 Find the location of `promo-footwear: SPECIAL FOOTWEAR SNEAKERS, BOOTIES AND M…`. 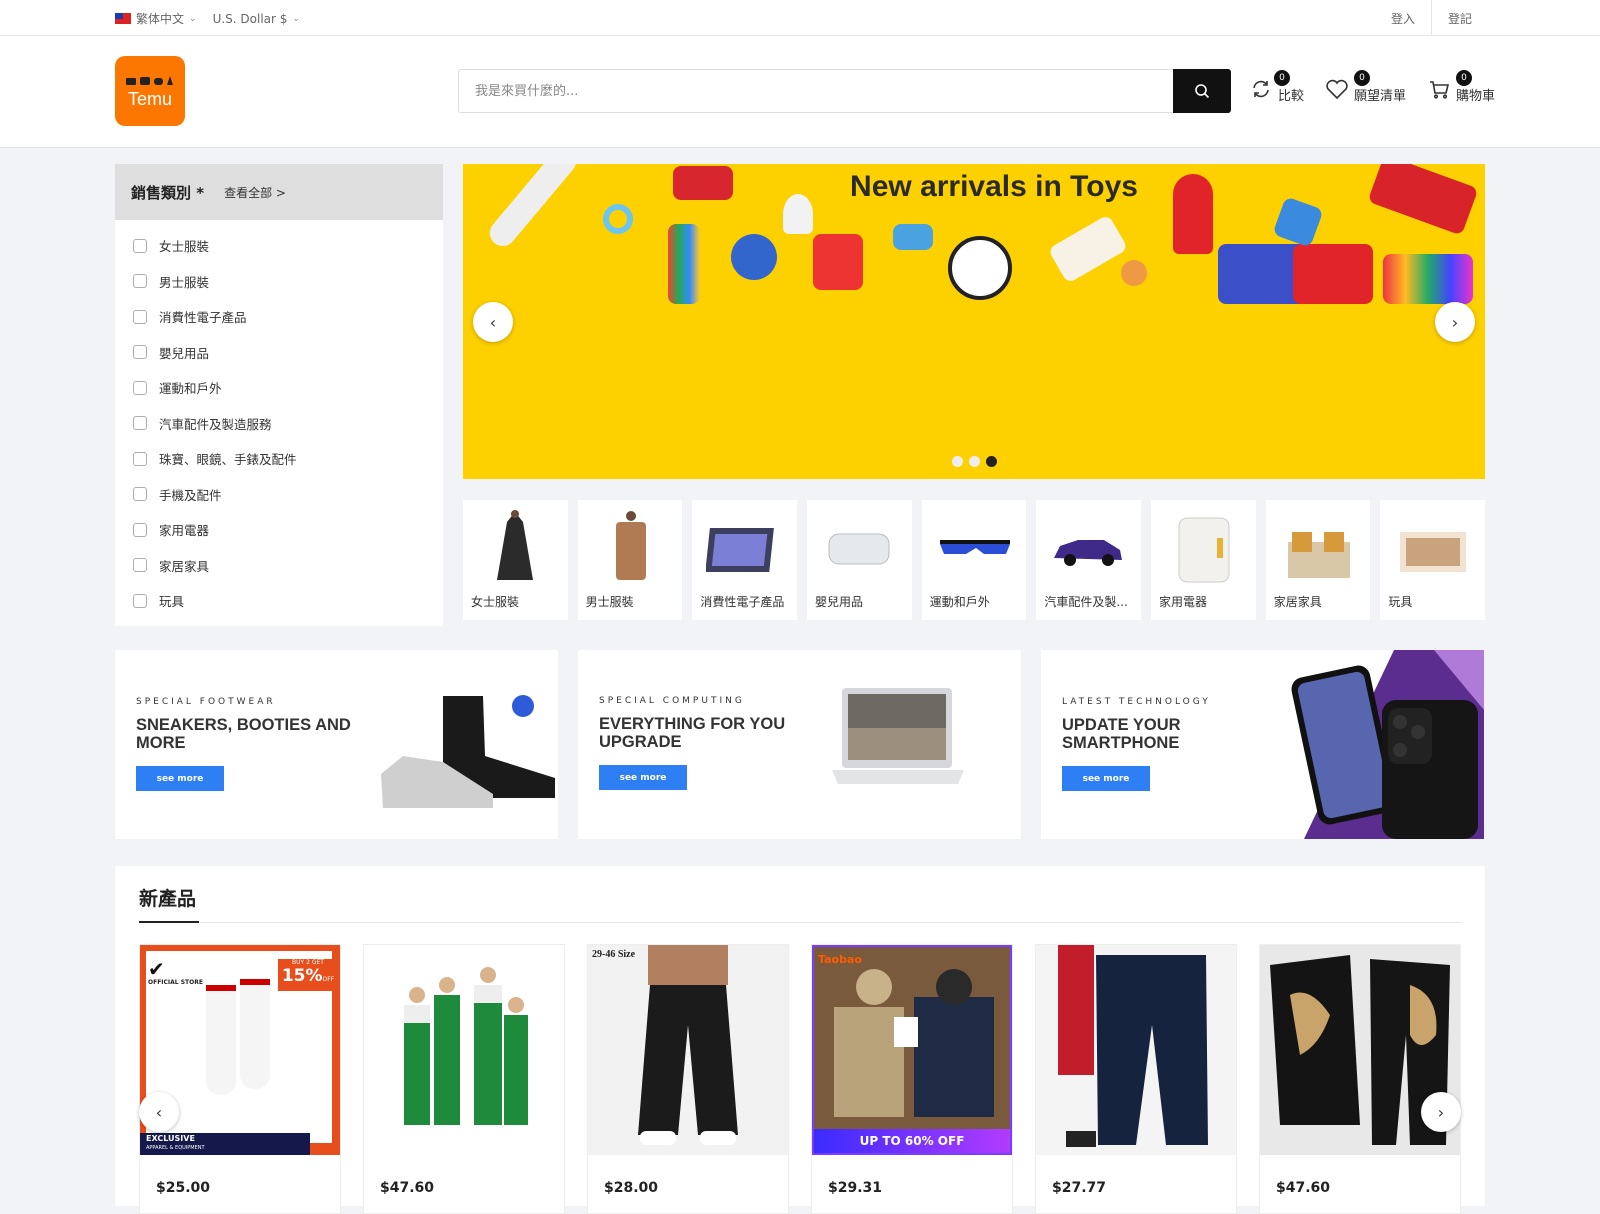

promo-footwear: SPECIAL FOOTWEAR SNEAKERS, BOOTIES AND M… is located at coordinates (336, 744).